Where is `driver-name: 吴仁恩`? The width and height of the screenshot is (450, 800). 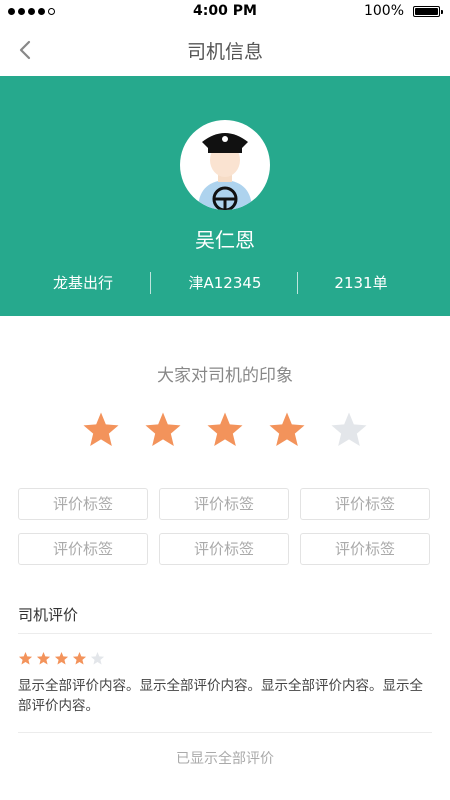
driver-name: 吴仁恩 is located at coordinates (225, 240).